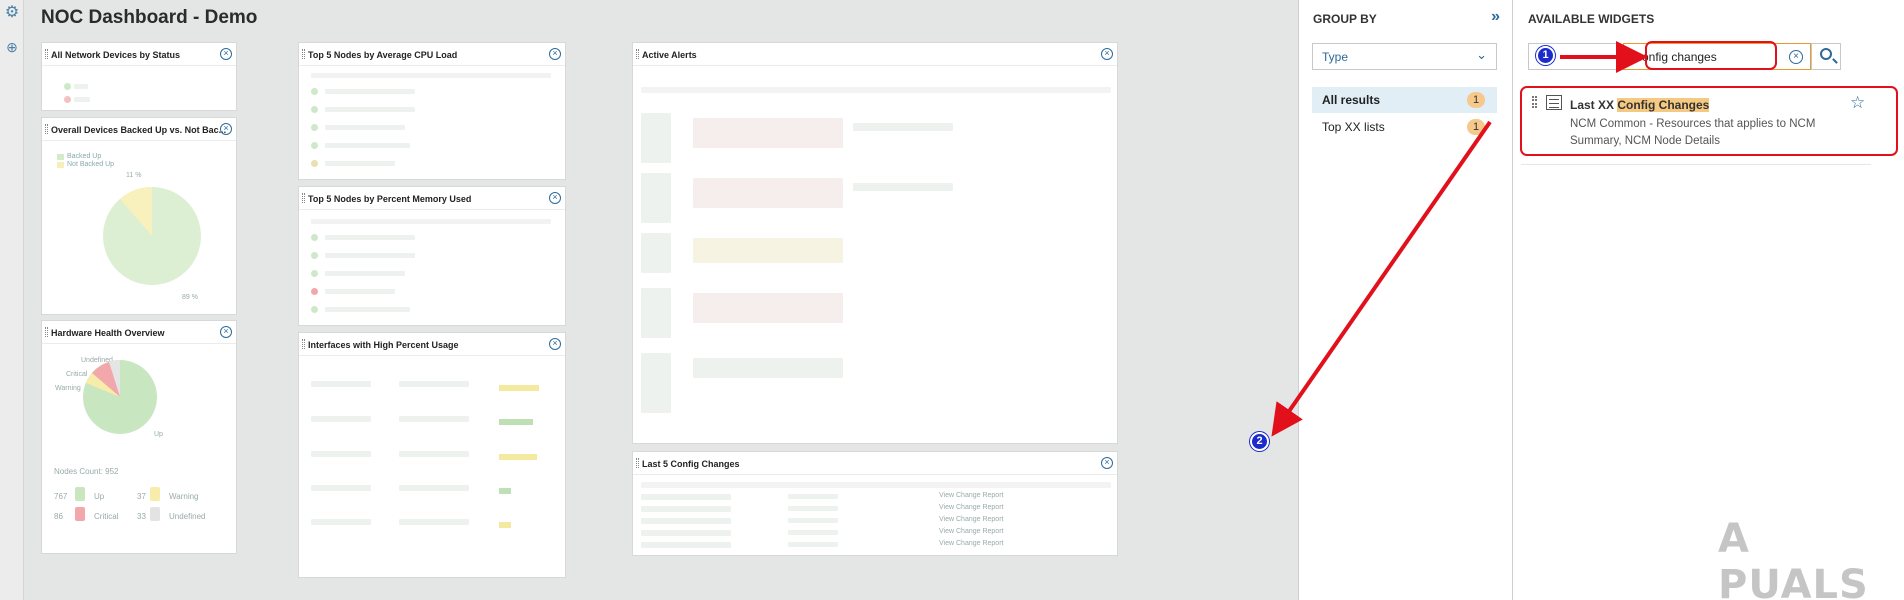 The height and width of the screenshot is (600, 1904). I want to click on annotation-arrows, so click(1459, 239).